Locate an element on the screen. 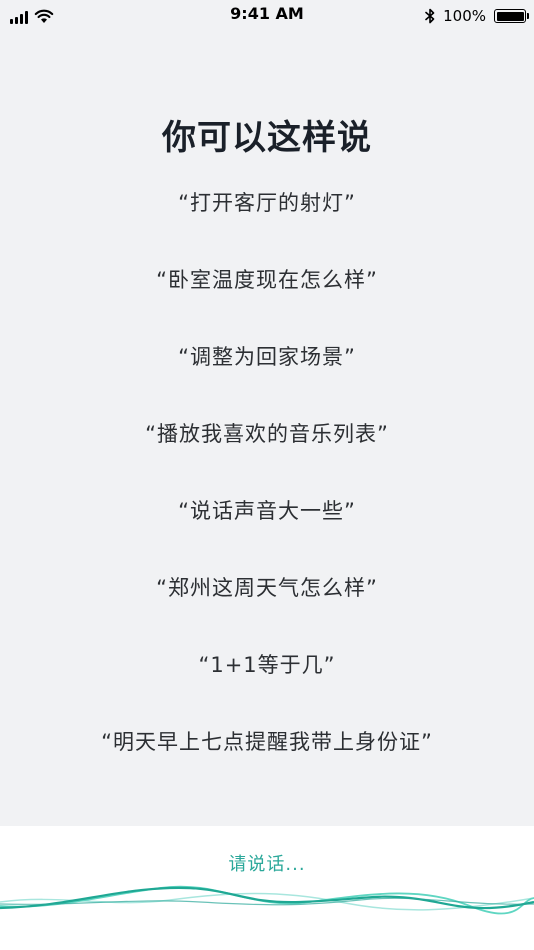 The image size is (534, 950). status-right: 100% is located at coordinates (477, 16).